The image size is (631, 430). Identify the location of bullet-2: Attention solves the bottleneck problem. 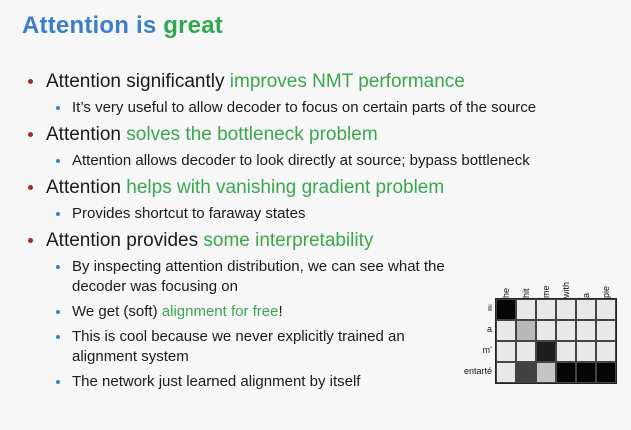
(326, 135).